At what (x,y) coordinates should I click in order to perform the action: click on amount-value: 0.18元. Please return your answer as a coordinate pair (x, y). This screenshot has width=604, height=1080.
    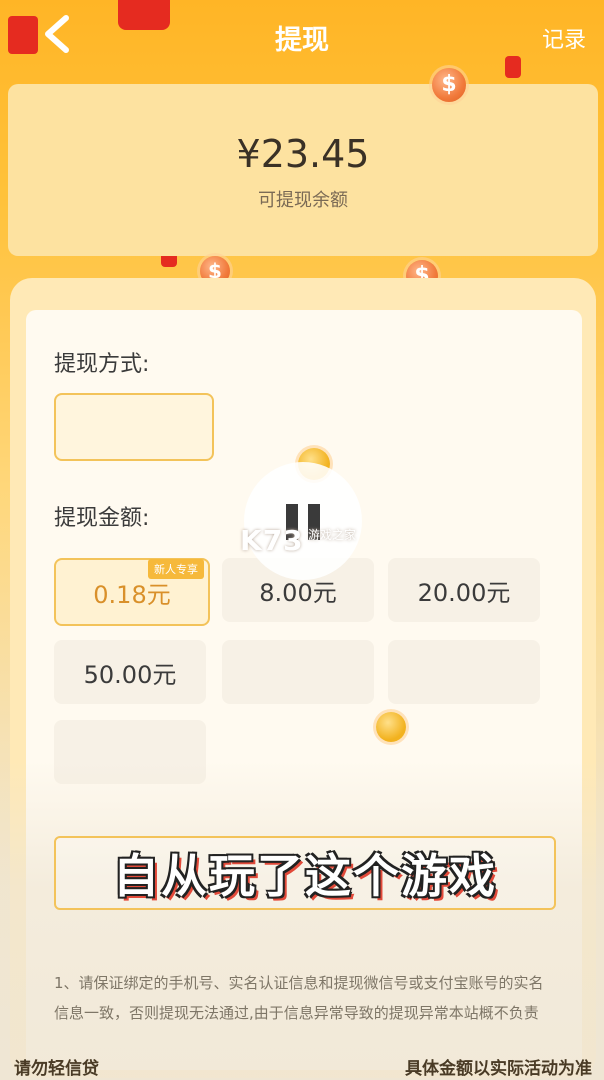
    Looking at the image, I should click on (132, 594).